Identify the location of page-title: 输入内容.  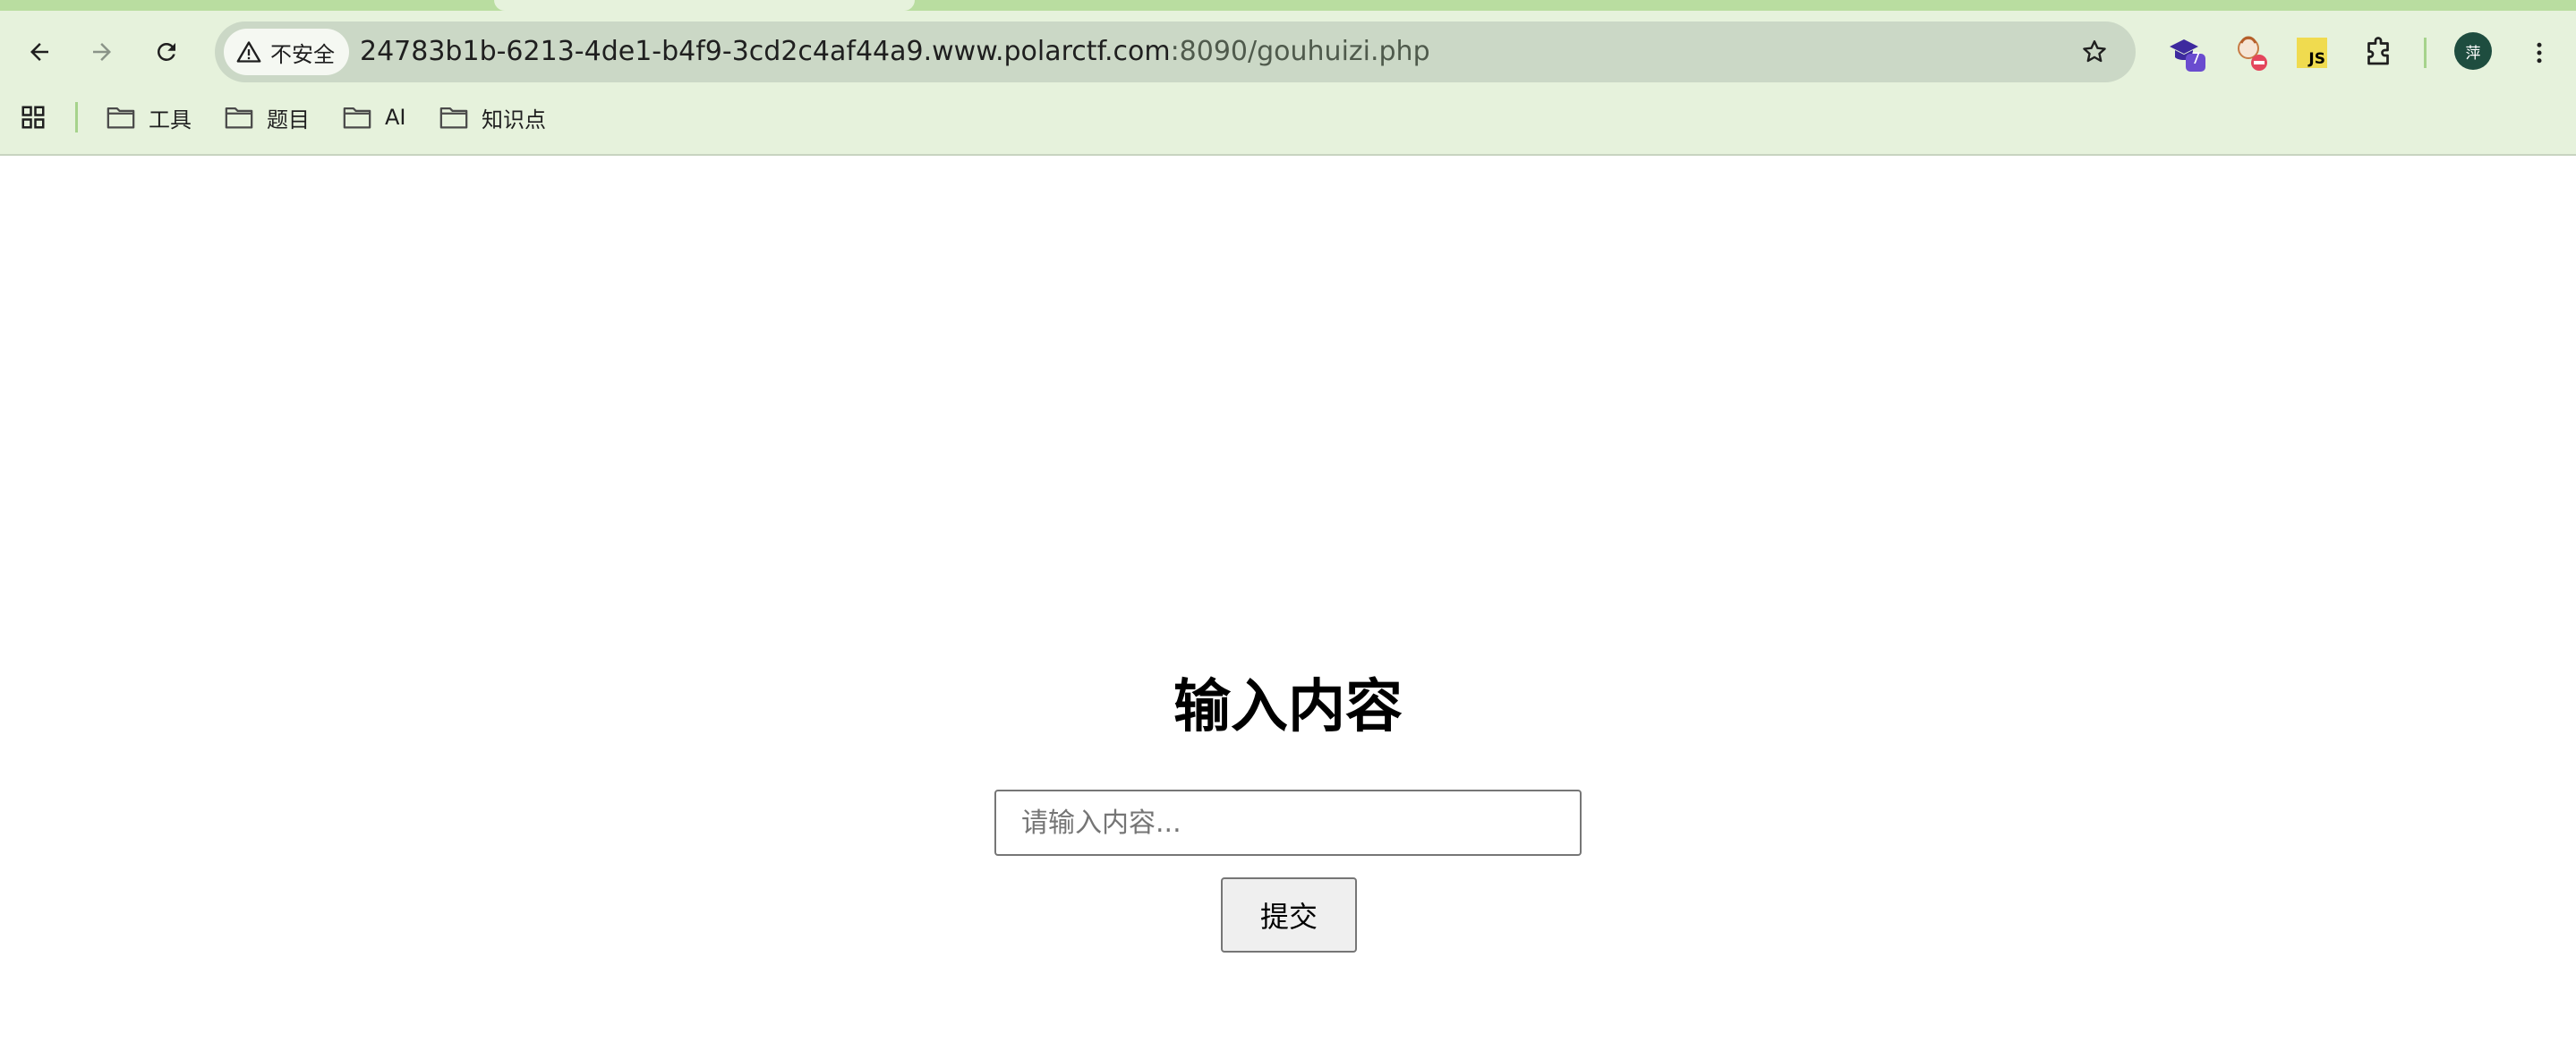
(1288, 707).